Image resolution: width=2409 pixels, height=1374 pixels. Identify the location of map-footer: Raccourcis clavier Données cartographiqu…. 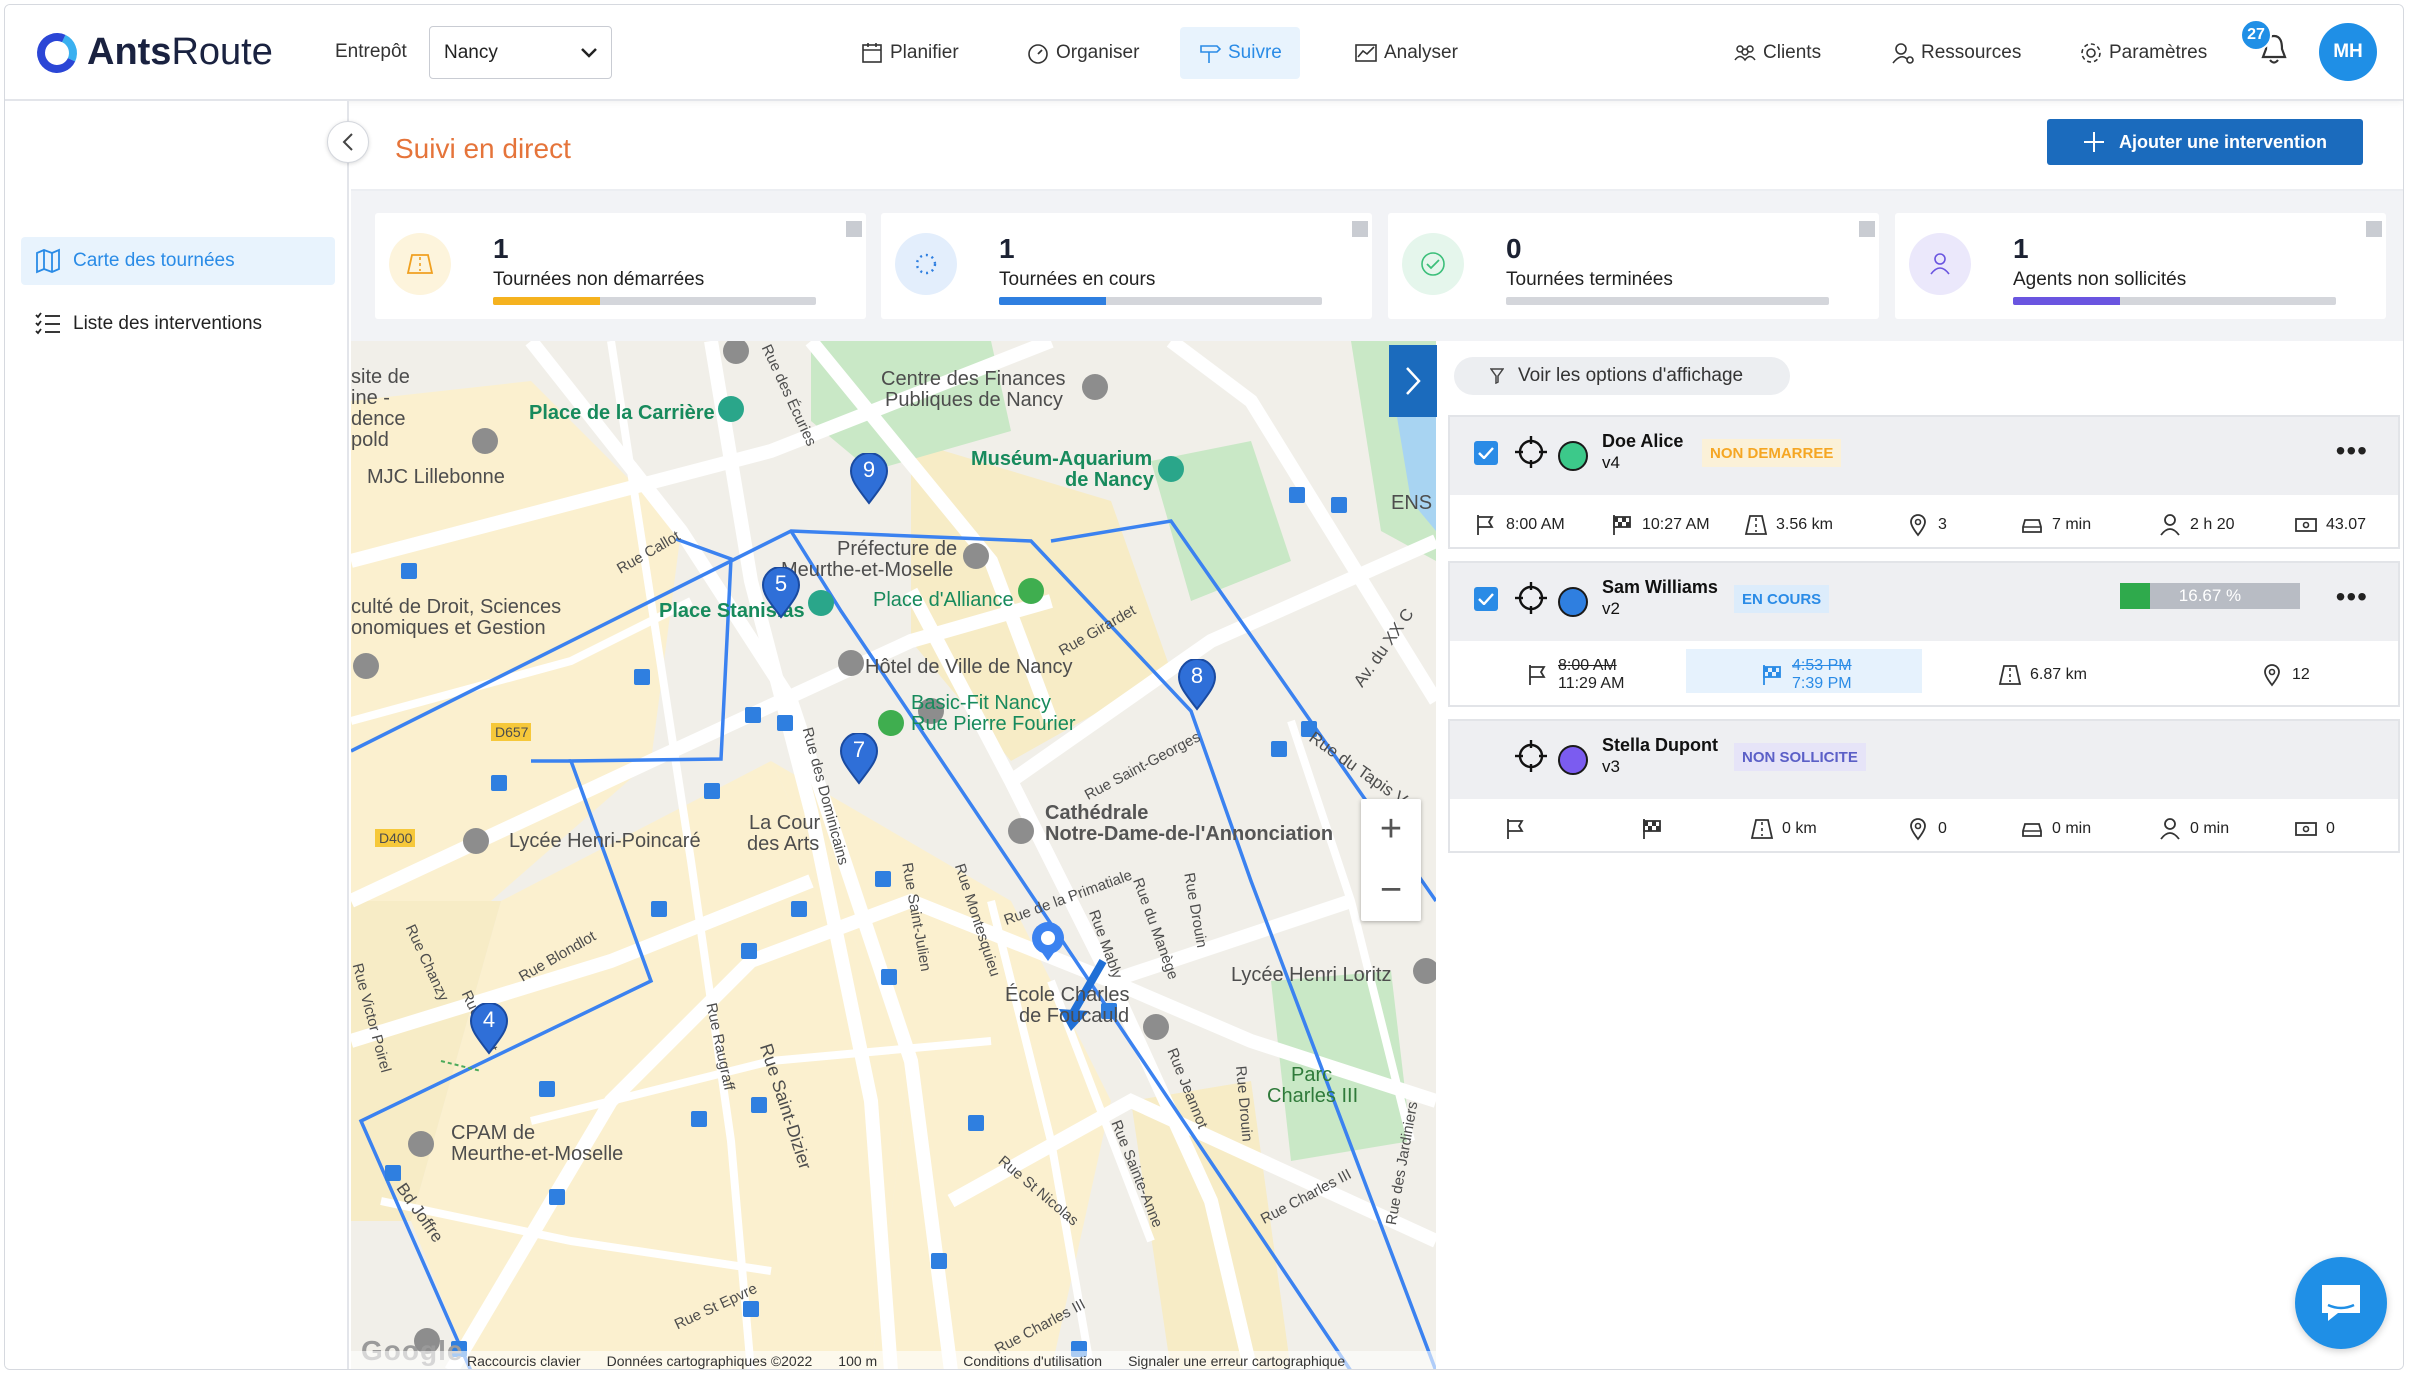
(893, 1360).